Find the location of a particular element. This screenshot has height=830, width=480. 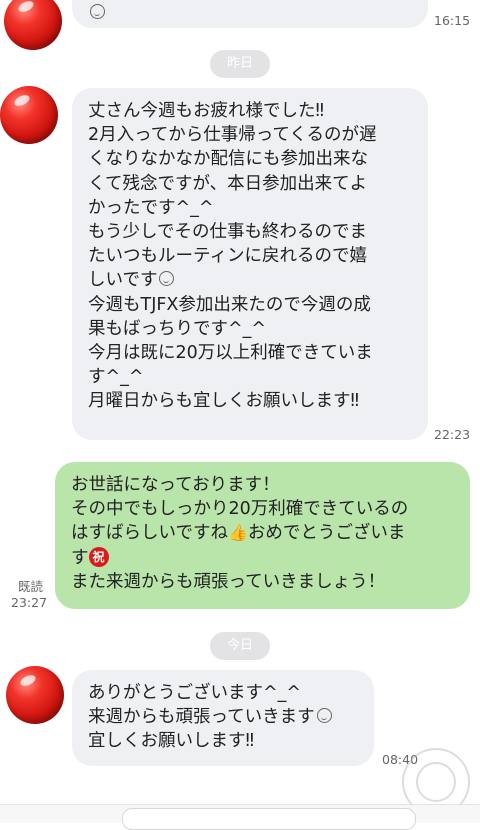

message-line: はすばらしいですね👍おめでとうございま is located at coordinates (270, 533).